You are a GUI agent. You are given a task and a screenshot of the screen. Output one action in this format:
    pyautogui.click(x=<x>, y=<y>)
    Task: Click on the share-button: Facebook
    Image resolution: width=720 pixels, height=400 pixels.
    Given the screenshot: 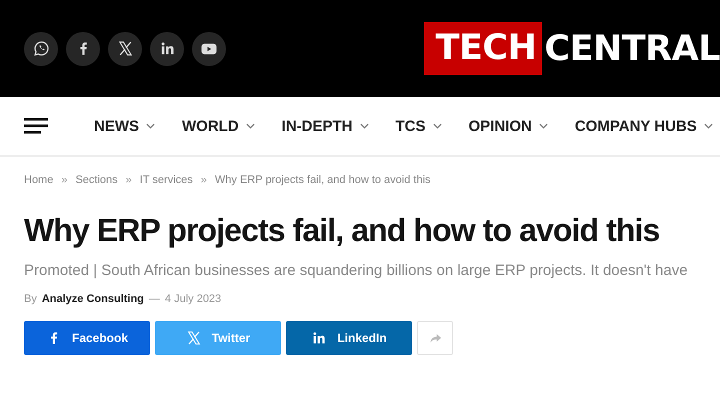 What is the action you would take?
    pyautogui.click(x=87, y=338)
    